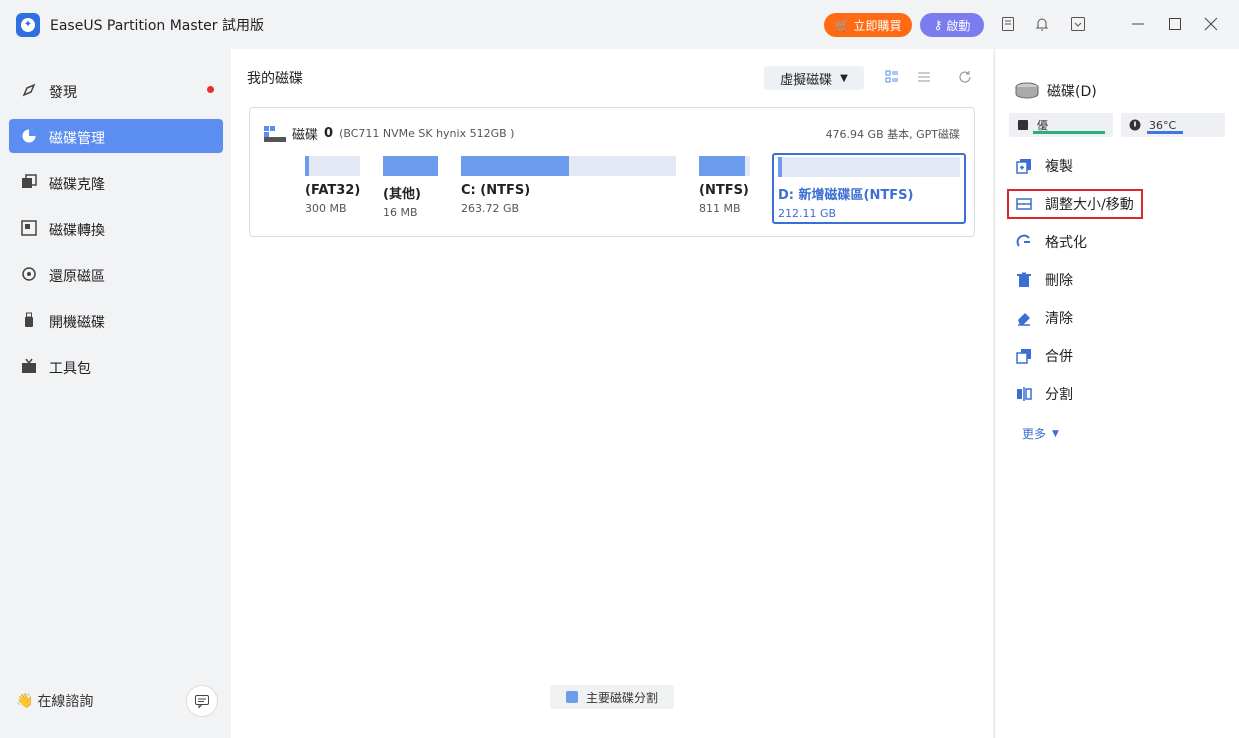 The width and height of the screenshot is (1239, 738). What do you see at coordinates (1024, 356) in the screenshot?
I see `merge-icon` at bounding box center [1024, 356].